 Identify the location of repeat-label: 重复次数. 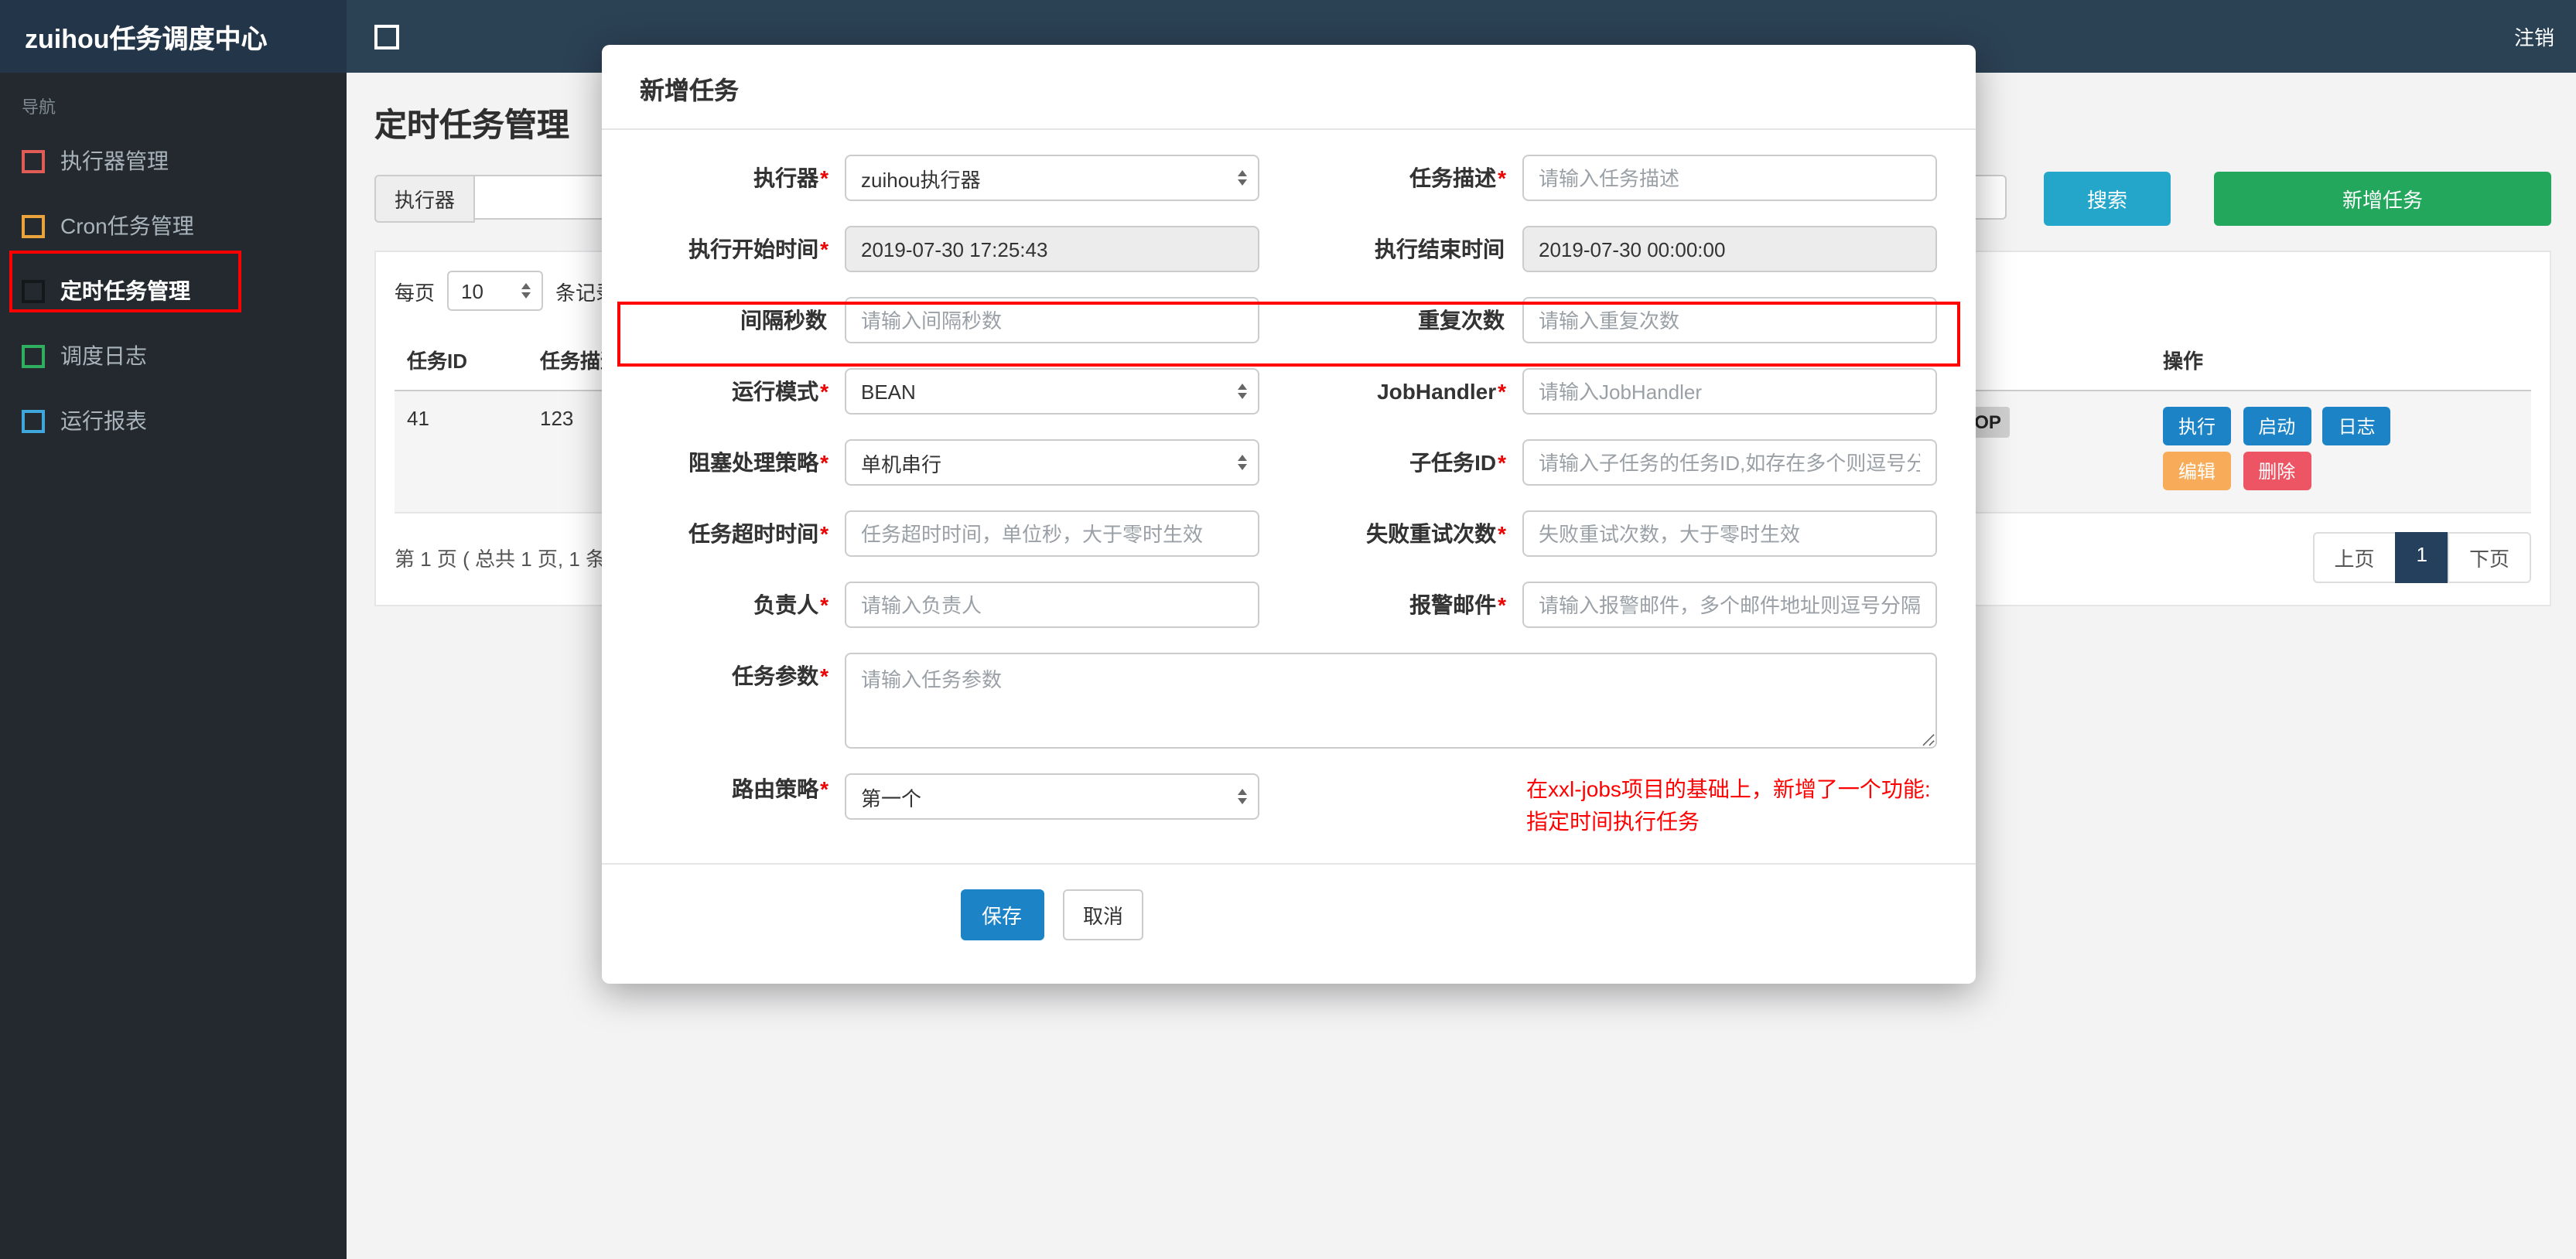
(1461, 321).